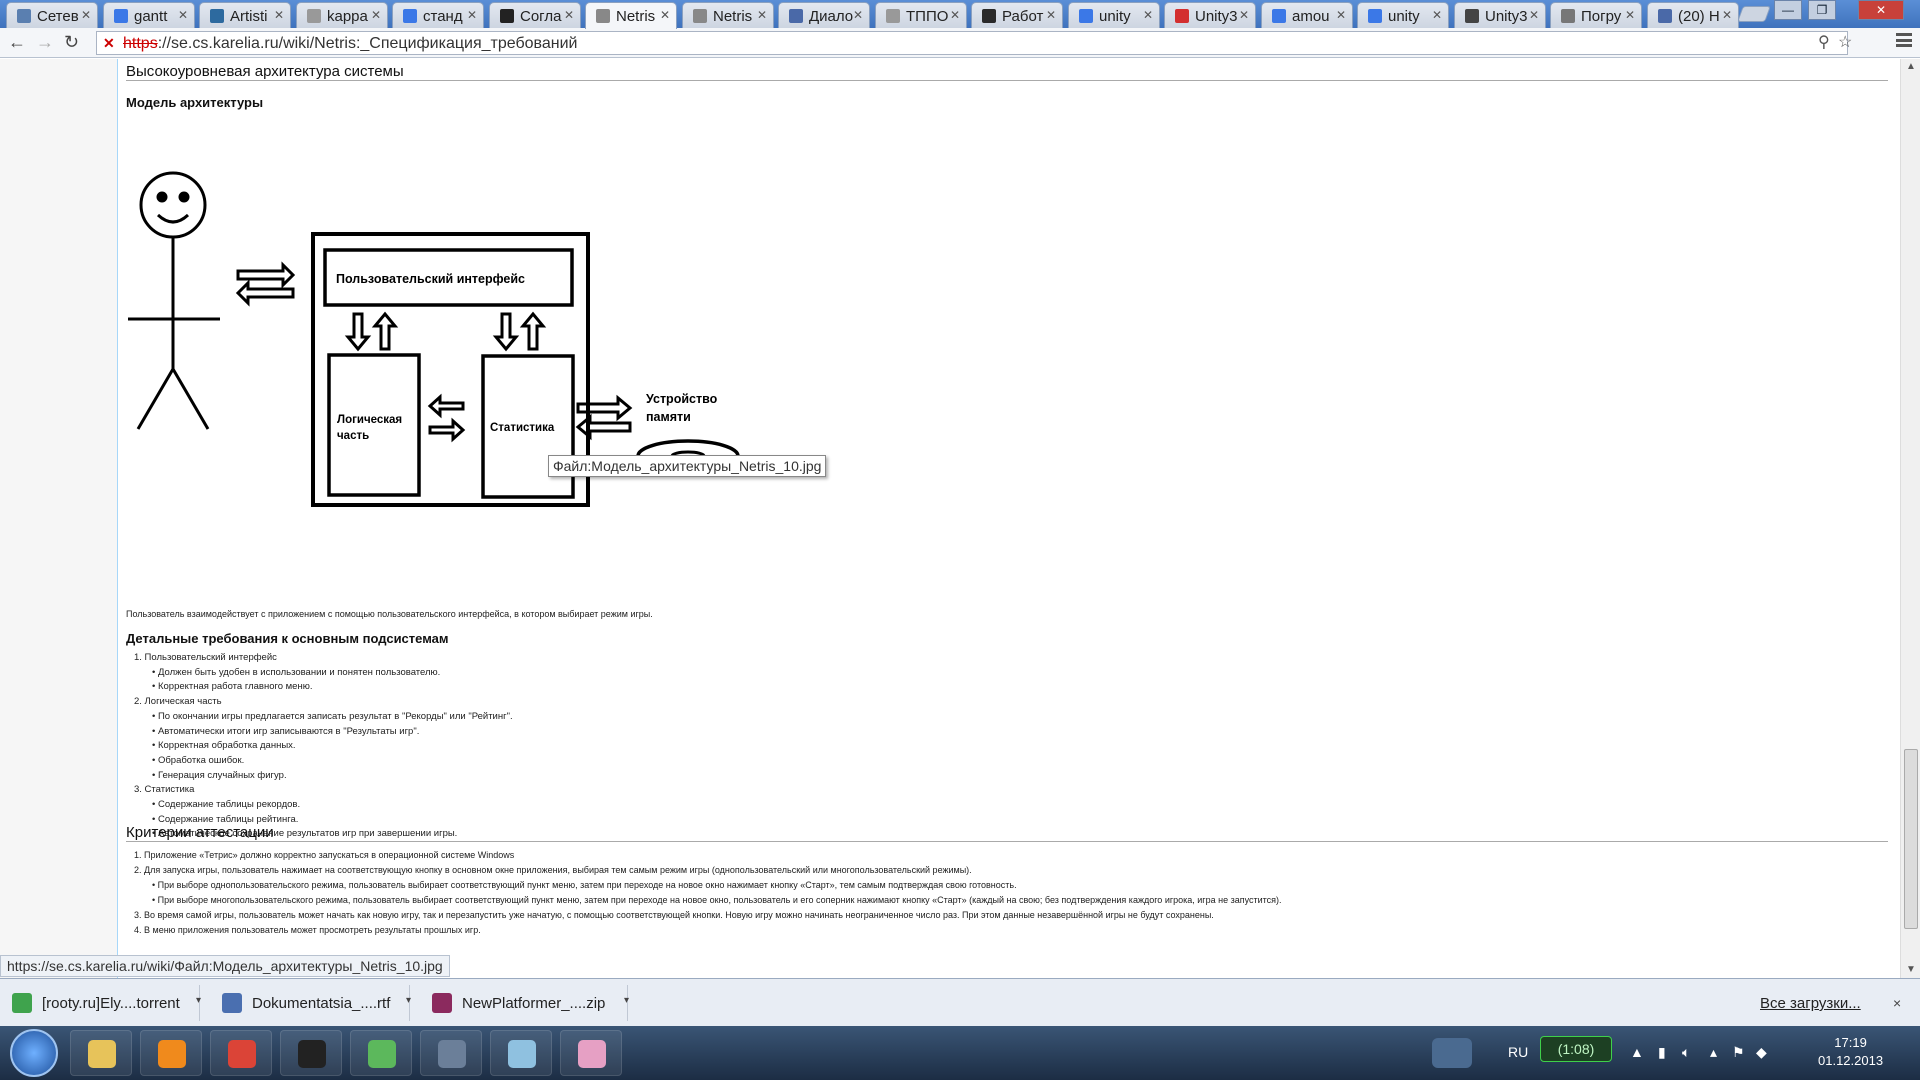 The width and height of the screenshot is (1920, 1080). I want to click on new-tab-button, so click(1754, 14).